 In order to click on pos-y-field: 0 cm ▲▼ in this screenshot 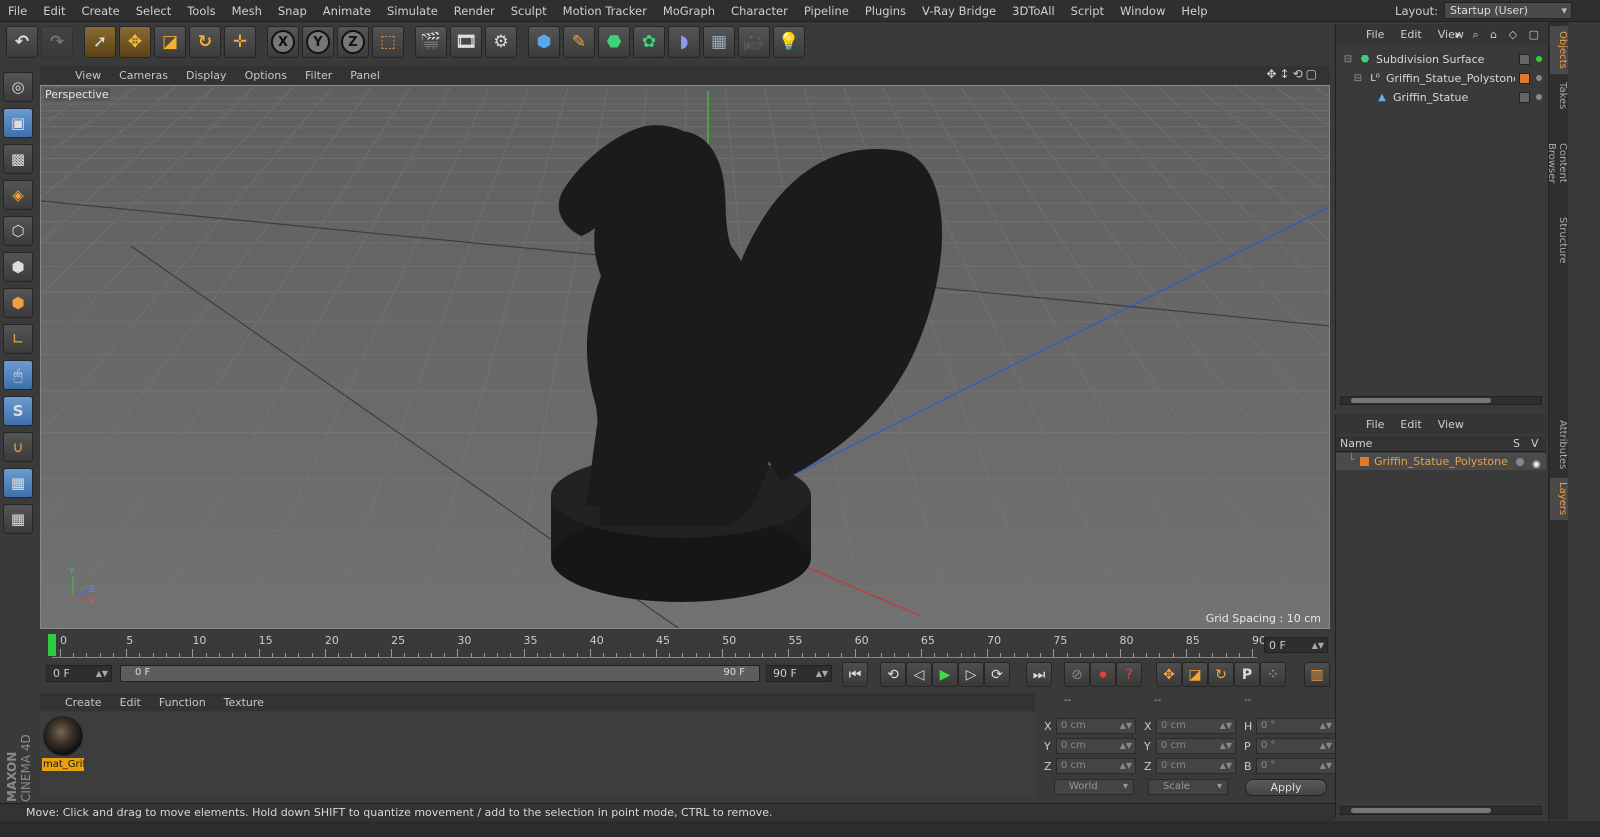, I will do `click(1096, 746)`.